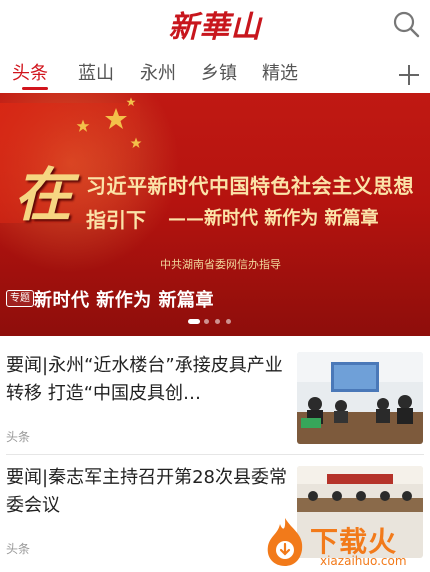  Describe the element at coordinates (285, 542) in the screenshot. I see `flame-icon` at that location.